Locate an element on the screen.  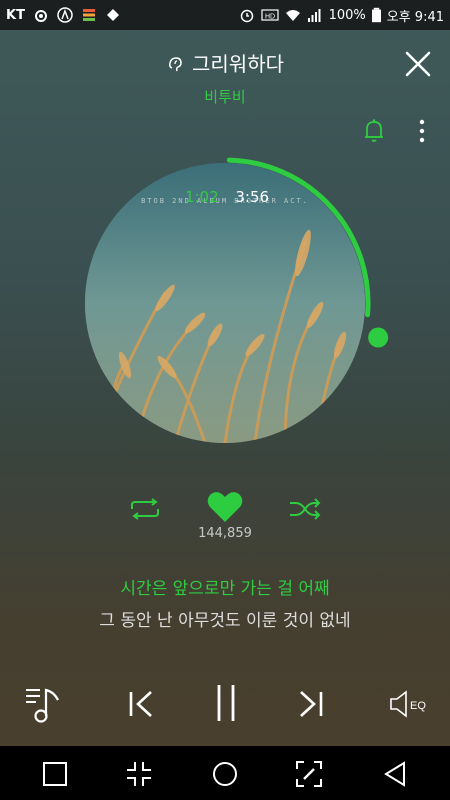
playlist-icon is located at coordinates (44, 704).